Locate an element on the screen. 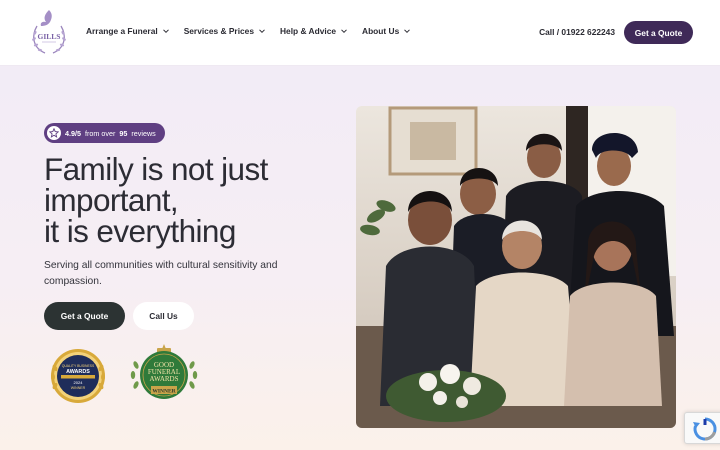 The image size is (720, 450). nav-arrange-a-funeral: Arrange a Funeral is located at coordinates (128, 31).